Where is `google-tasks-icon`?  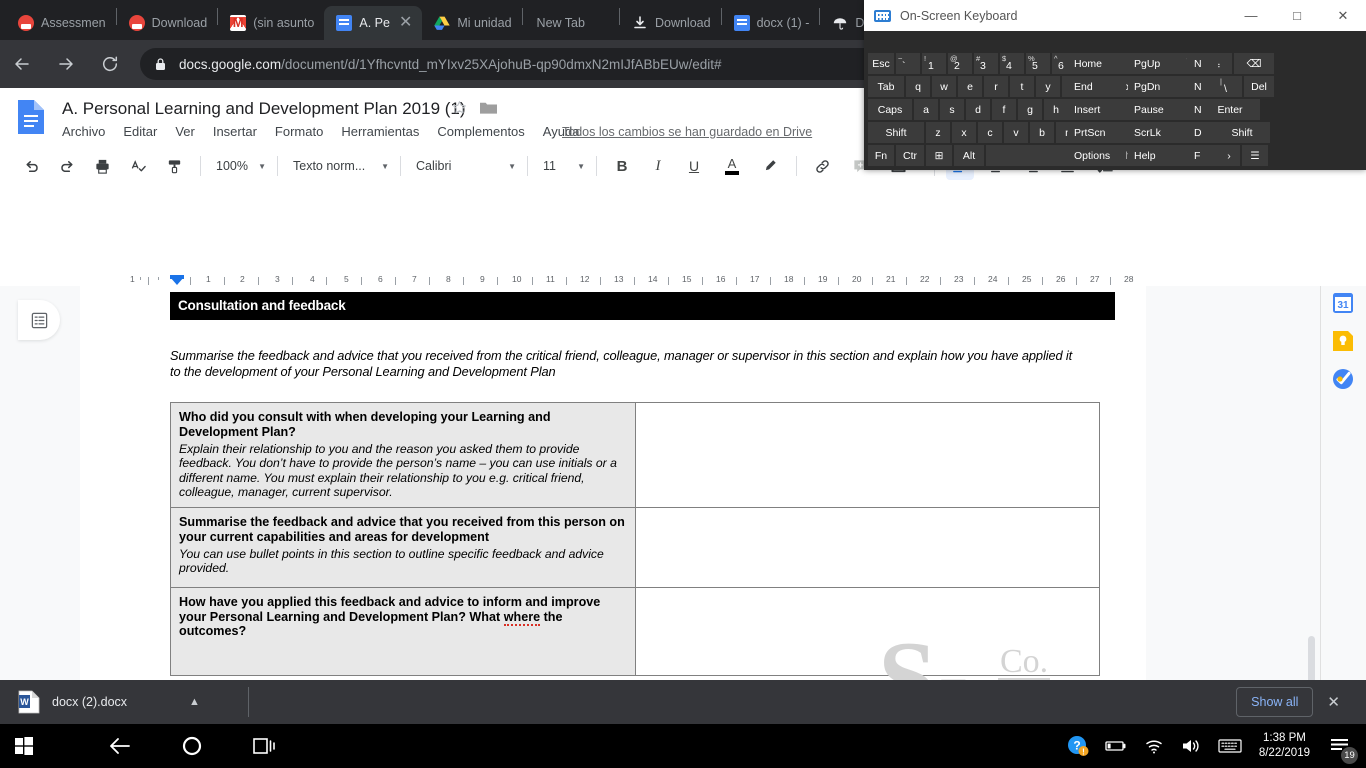
google-tasks-icon is located at coordinates (1343, 379).